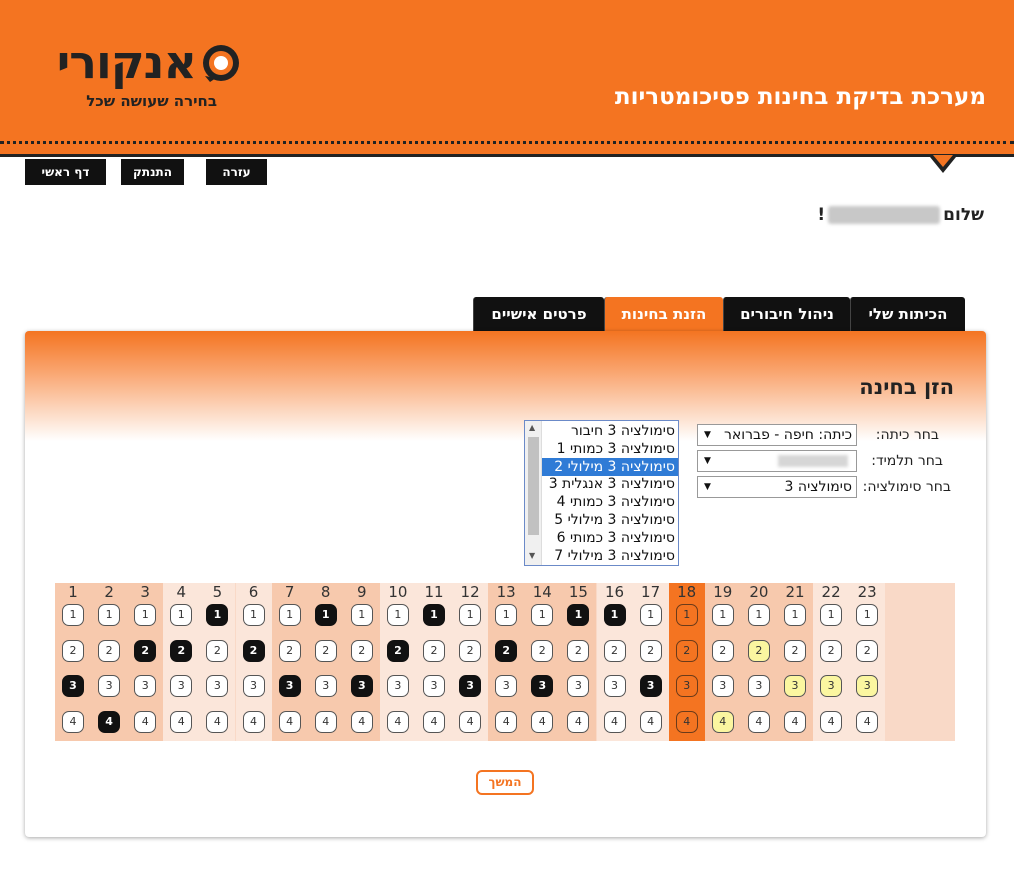 The width and height of the screenshot is (1014, 894). I want to click on tab-personal-details: פרטים אישיים, so click(538, 314).